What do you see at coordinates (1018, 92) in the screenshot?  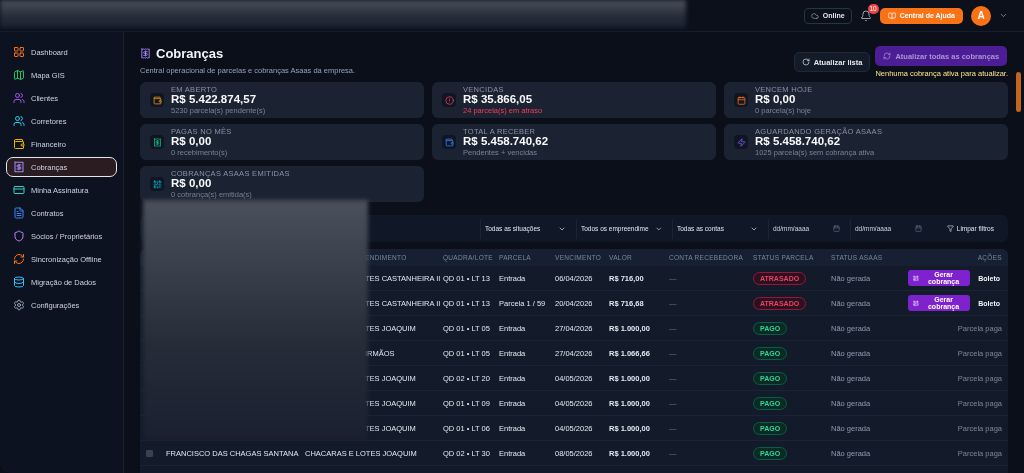 I see `scrollbar-thumb` at bounding box center [1018, 92].